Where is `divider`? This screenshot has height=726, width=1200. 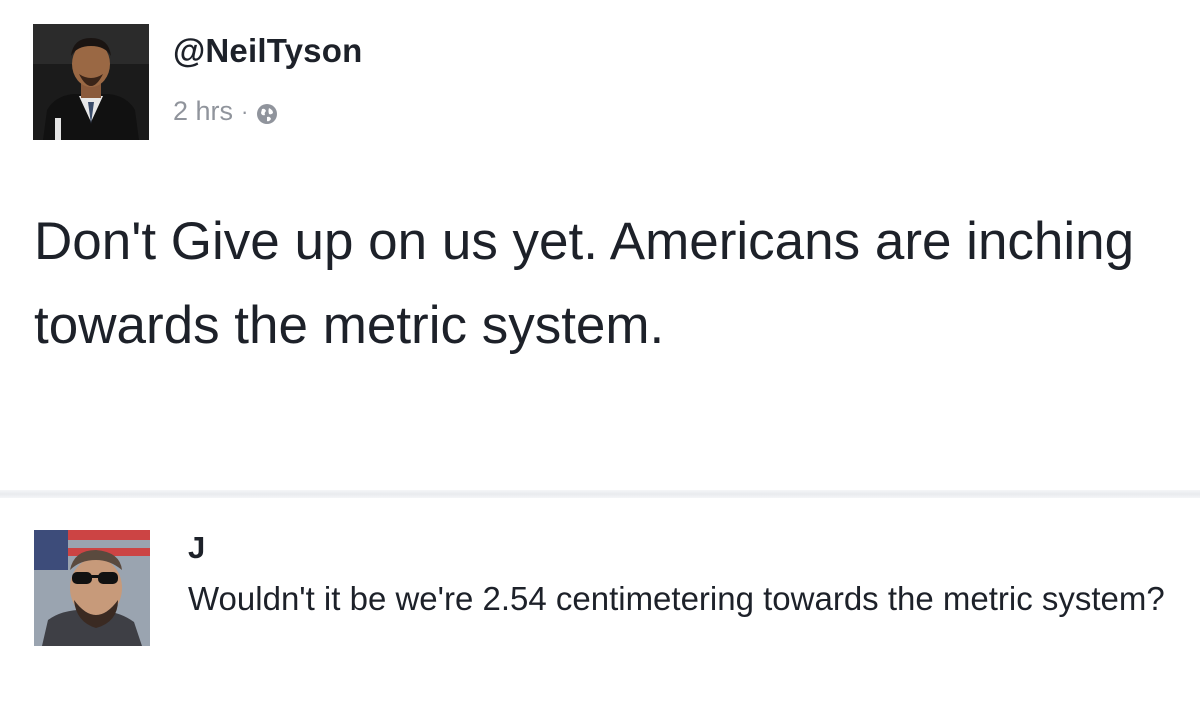
divider is located at coordinates (600, 494).